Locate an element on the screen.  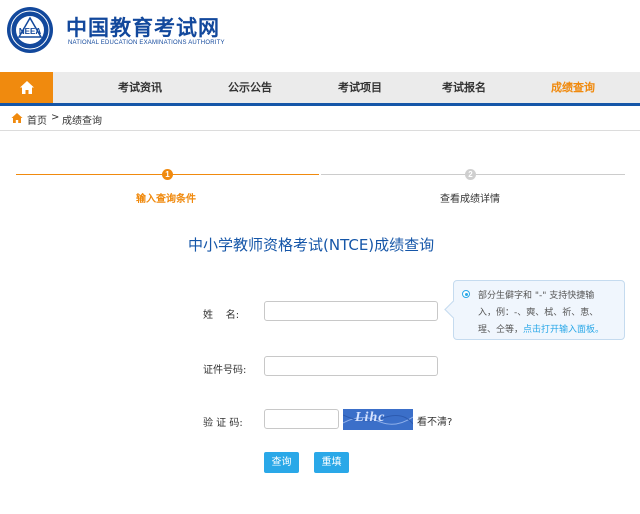
tooltip-line-3: 瑆、仝等，点击打开输入面板。 is located at coordinates (541, 328).